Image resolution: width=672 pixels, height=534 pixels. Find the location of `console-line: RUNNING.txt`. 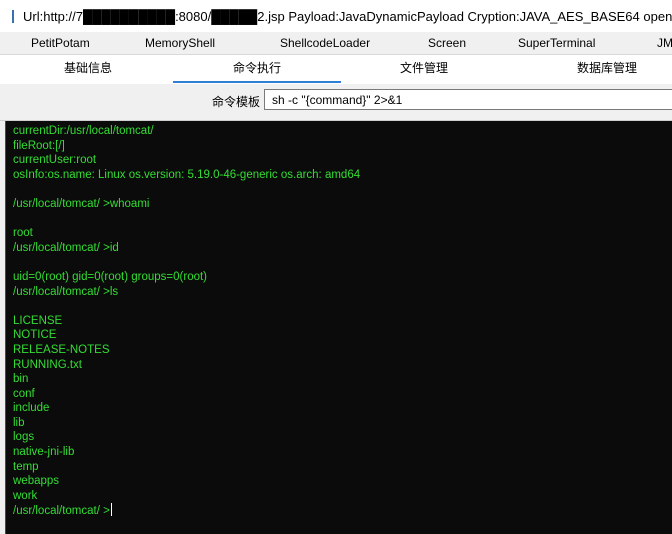

console-line: RUNNING.txt is located at coordinates (47, 364).